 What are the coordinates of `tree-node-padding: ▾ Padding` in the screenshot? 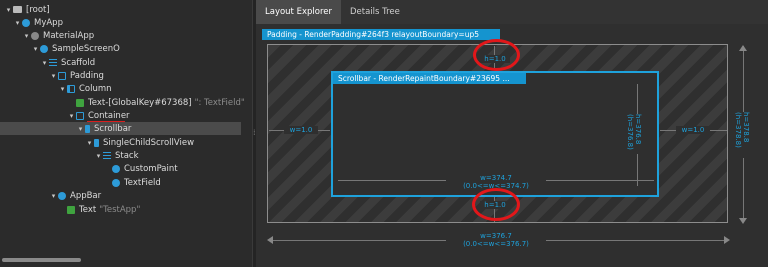 It's located at (76, 75).